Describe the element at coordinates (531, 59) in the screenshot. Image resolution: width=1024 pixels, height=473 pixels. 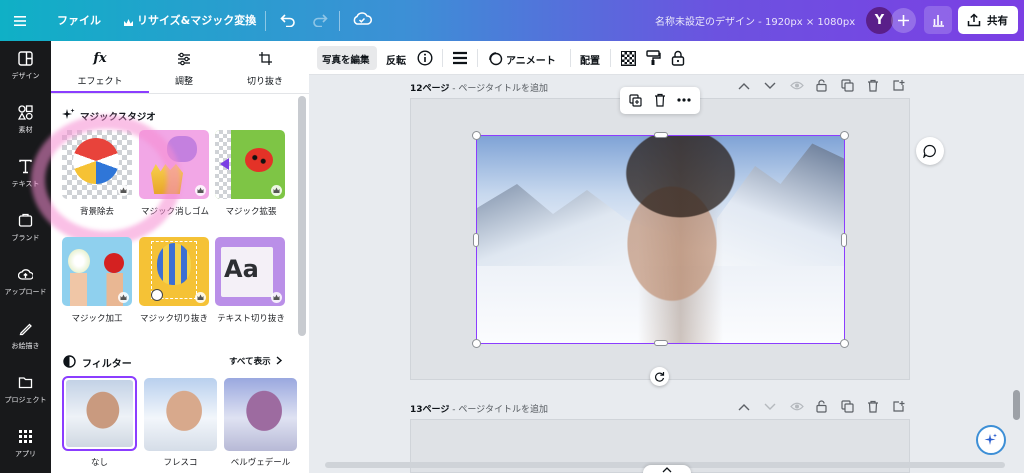
I see `animate-button: アニメート` at that location.